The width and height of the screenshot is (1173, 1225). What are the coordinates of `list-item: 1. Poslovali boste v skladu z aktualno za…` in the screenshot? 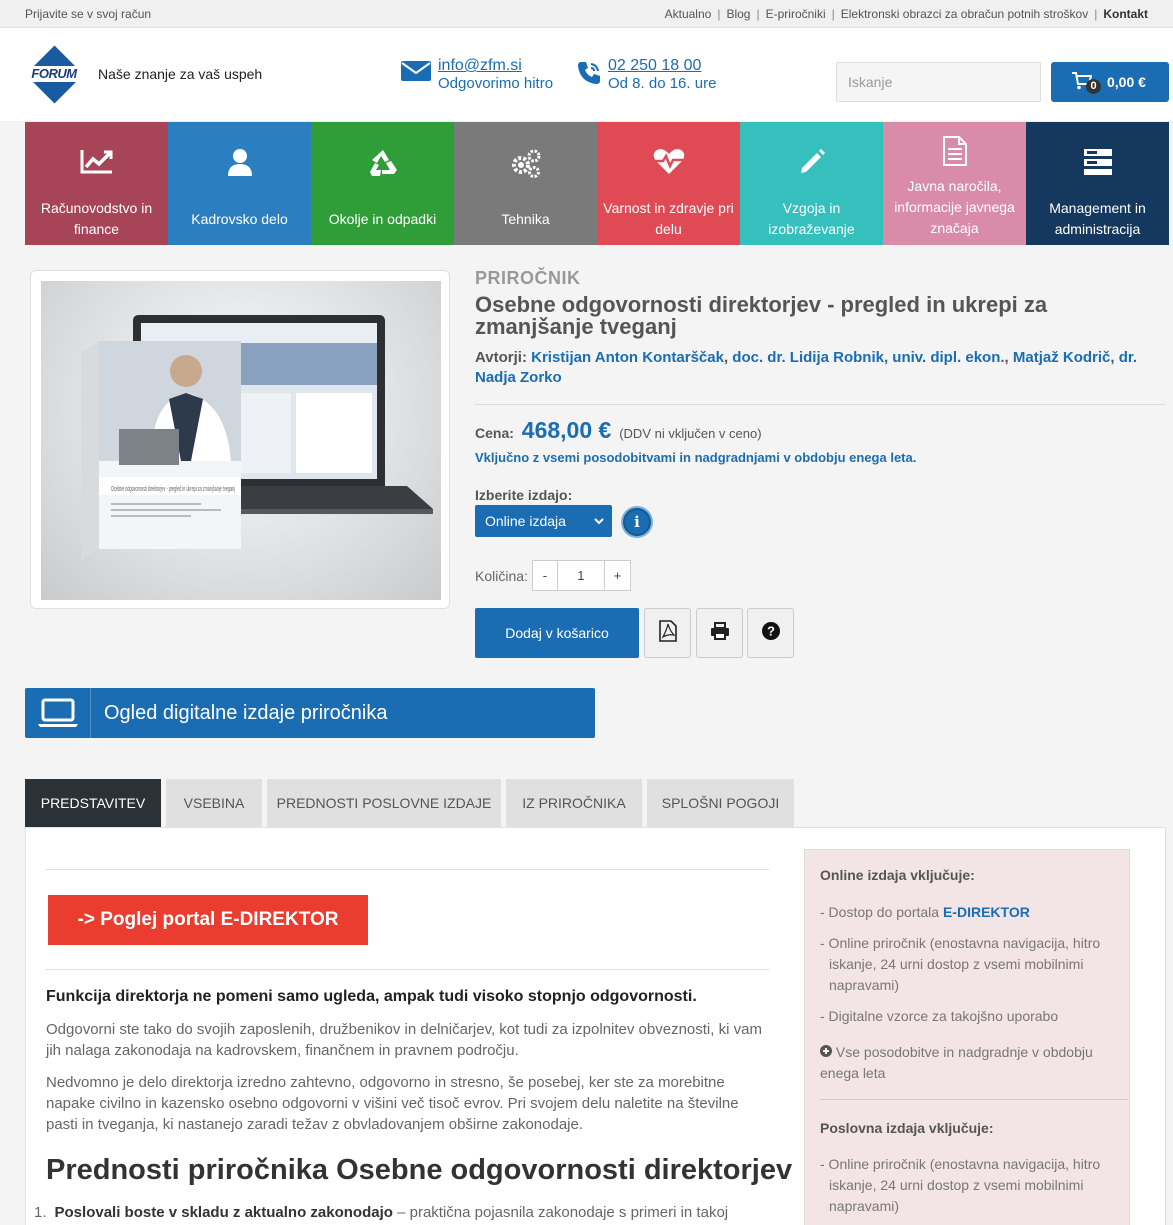 It's located at (381, 1212).